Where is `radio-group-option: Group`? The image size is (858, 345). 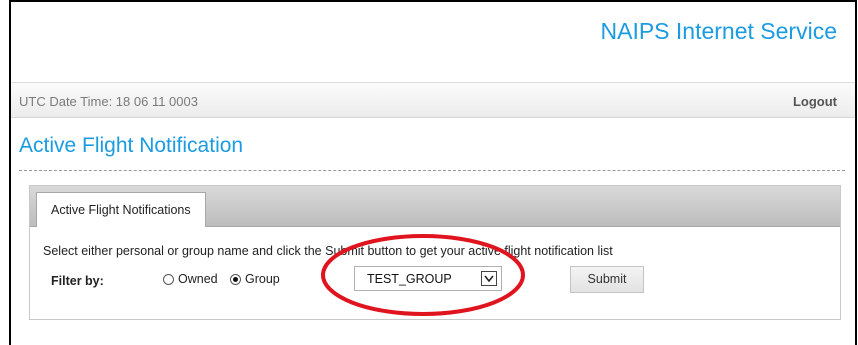
radio-group-option: Group is located at coordinates (255, 279).